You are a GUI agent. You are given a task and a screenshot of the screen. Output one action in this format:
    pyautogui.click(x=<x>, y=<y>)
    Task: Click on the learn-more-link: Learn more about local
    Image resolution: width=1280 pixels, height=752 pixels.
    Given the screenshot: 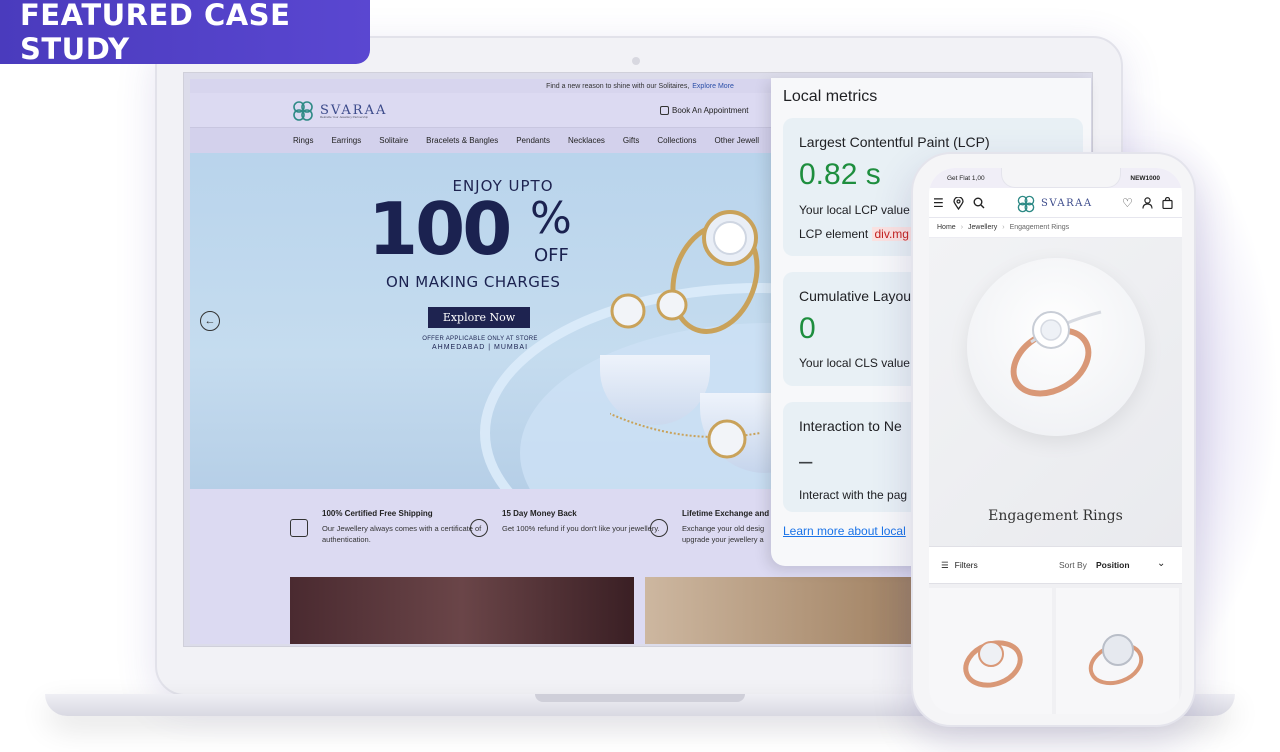 What is the action you would take?
    pyautogui.click(x=844, y=531)
    